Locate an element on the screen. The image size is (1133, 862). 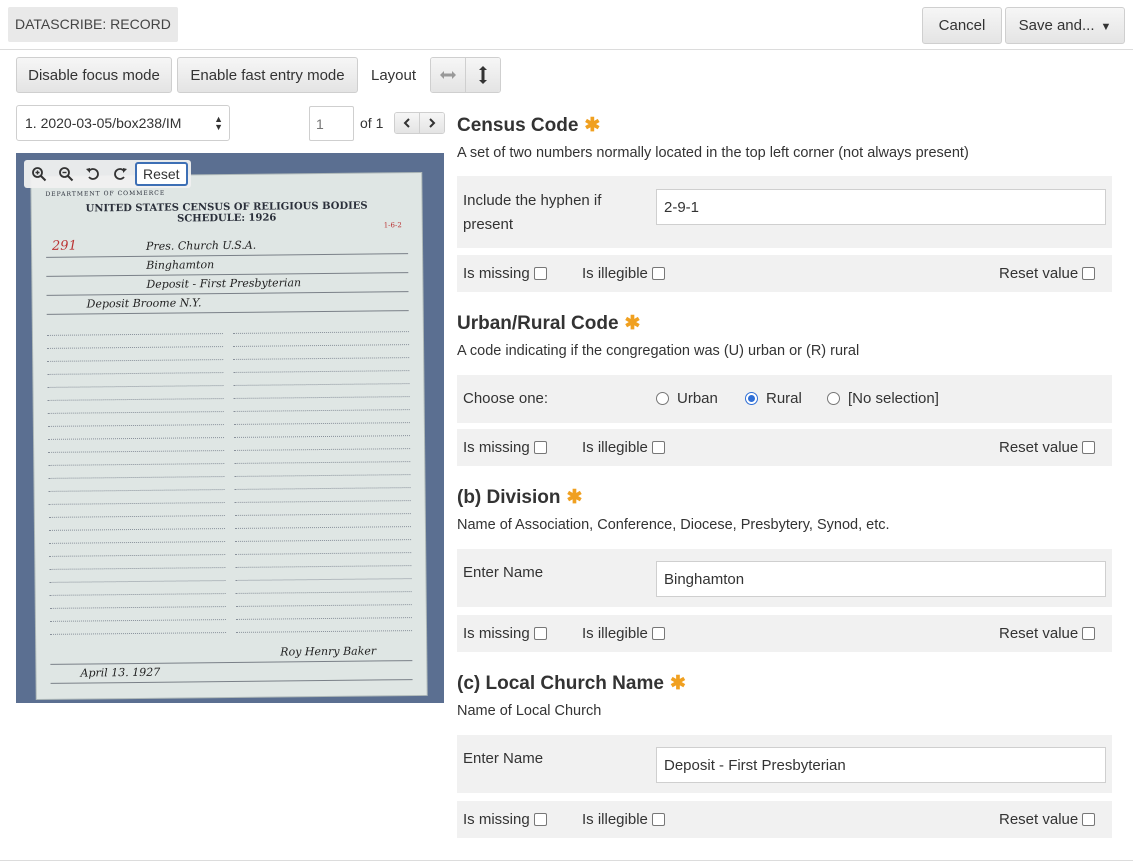
radio-label: Urban is located at coordinates (697, 398).